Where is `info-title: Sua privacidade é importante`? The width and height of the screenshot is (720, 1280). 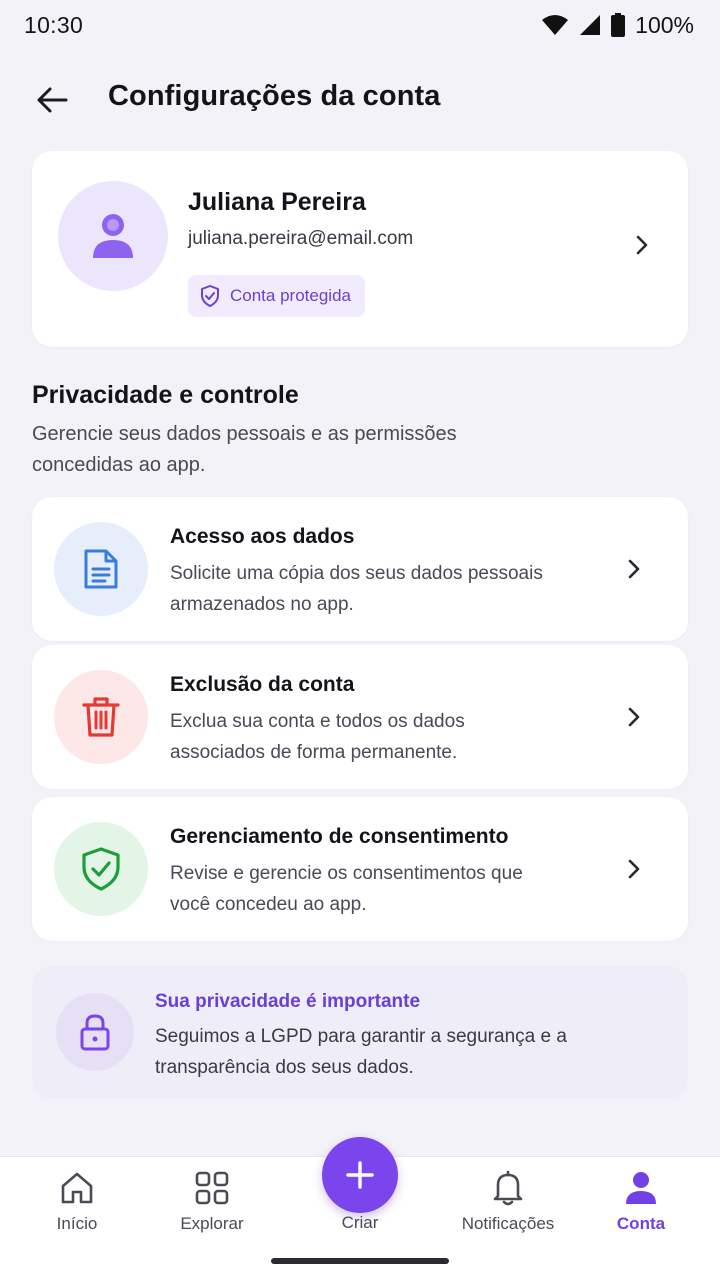 info-title: Sua privacidade é importante is located at coordinates (288, 1001).